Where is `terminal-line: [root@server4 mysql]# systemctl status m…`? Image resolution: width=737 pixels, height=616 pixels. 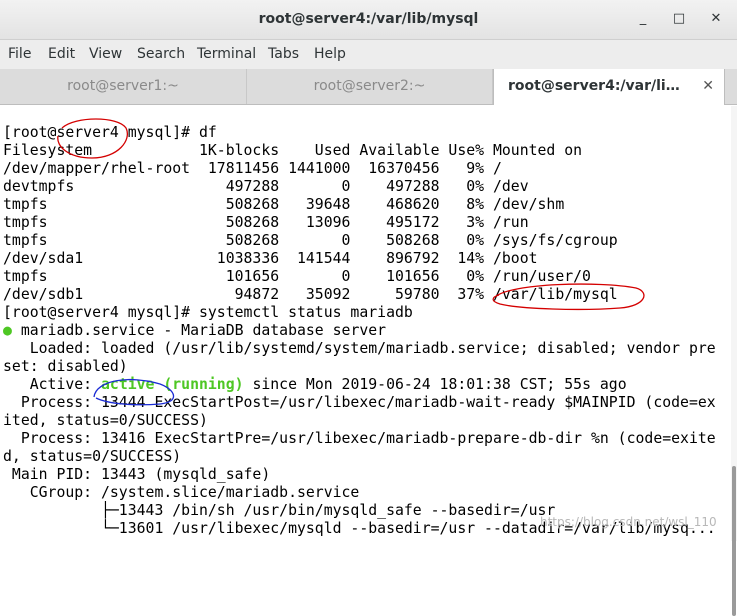
terminal-line: [root@server4 mysql]# systemctl status m… is located at coordinates (208, 312).